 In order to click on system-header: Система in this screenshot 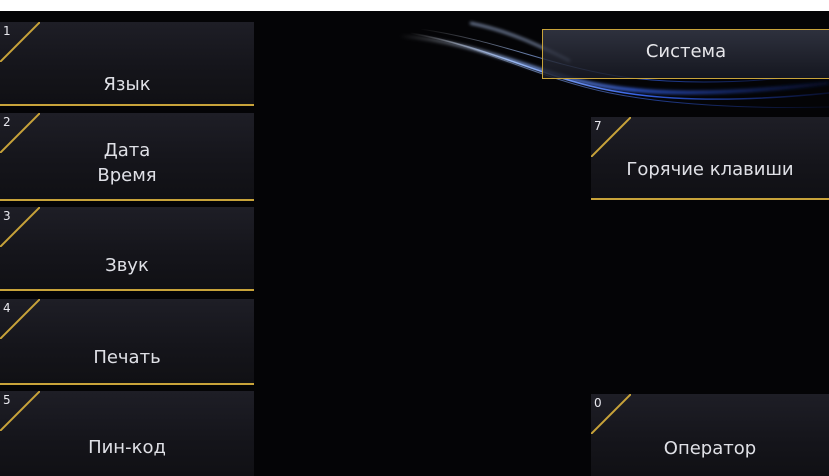, I will do `click(685, 54)`.